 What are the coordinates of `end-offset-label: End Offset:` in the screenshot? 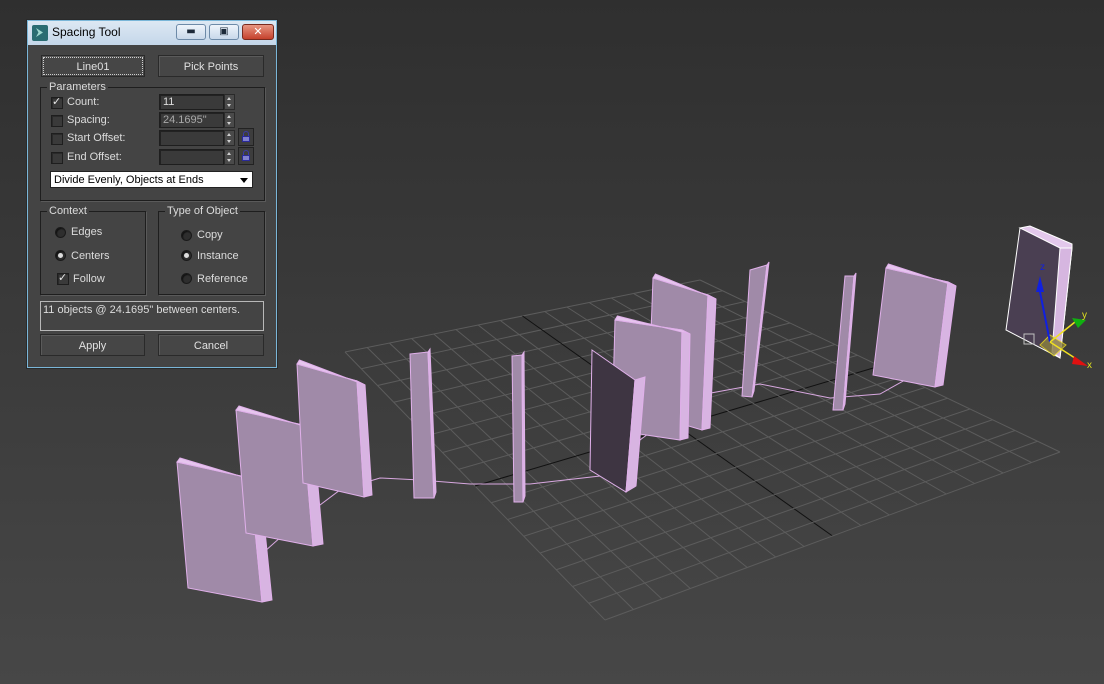 It's located at (94, 157).